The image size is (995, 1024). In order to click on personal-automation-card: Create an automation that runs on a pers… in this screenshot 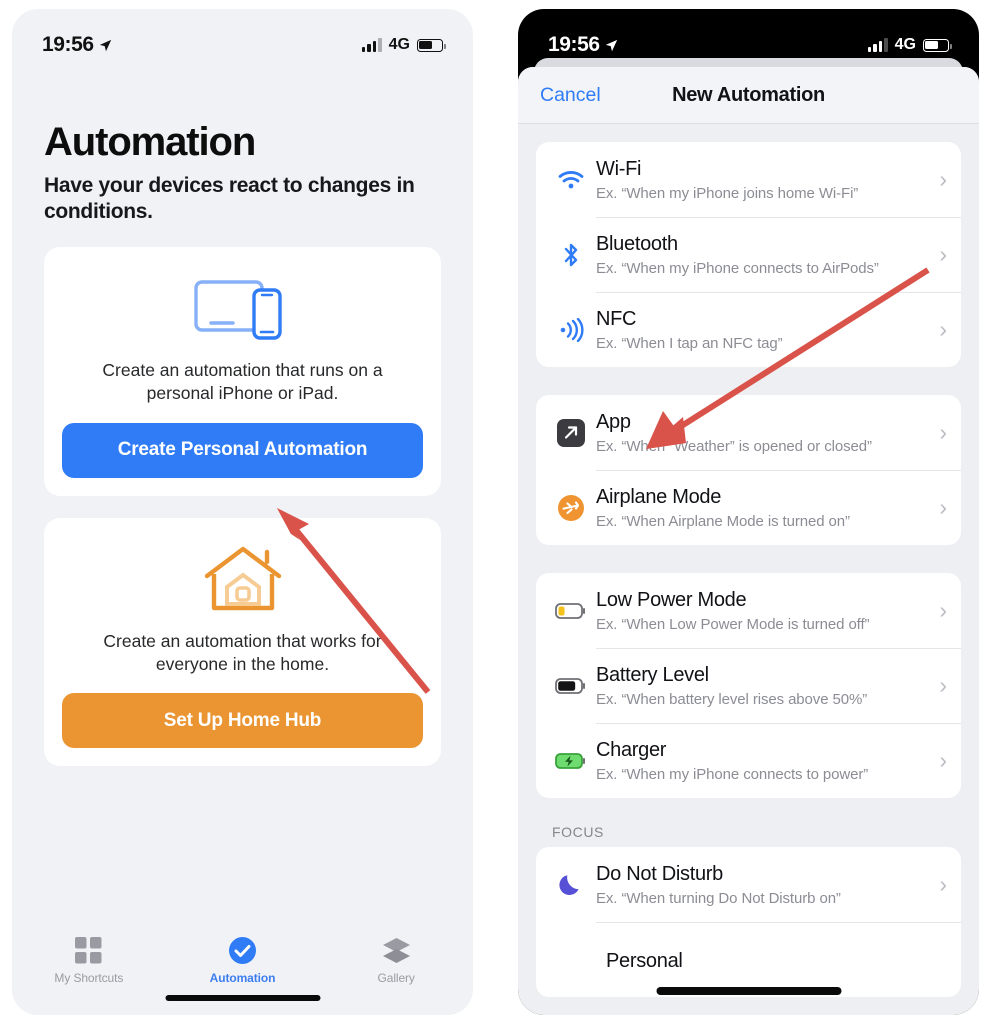, I will do `click(242, 371)`.